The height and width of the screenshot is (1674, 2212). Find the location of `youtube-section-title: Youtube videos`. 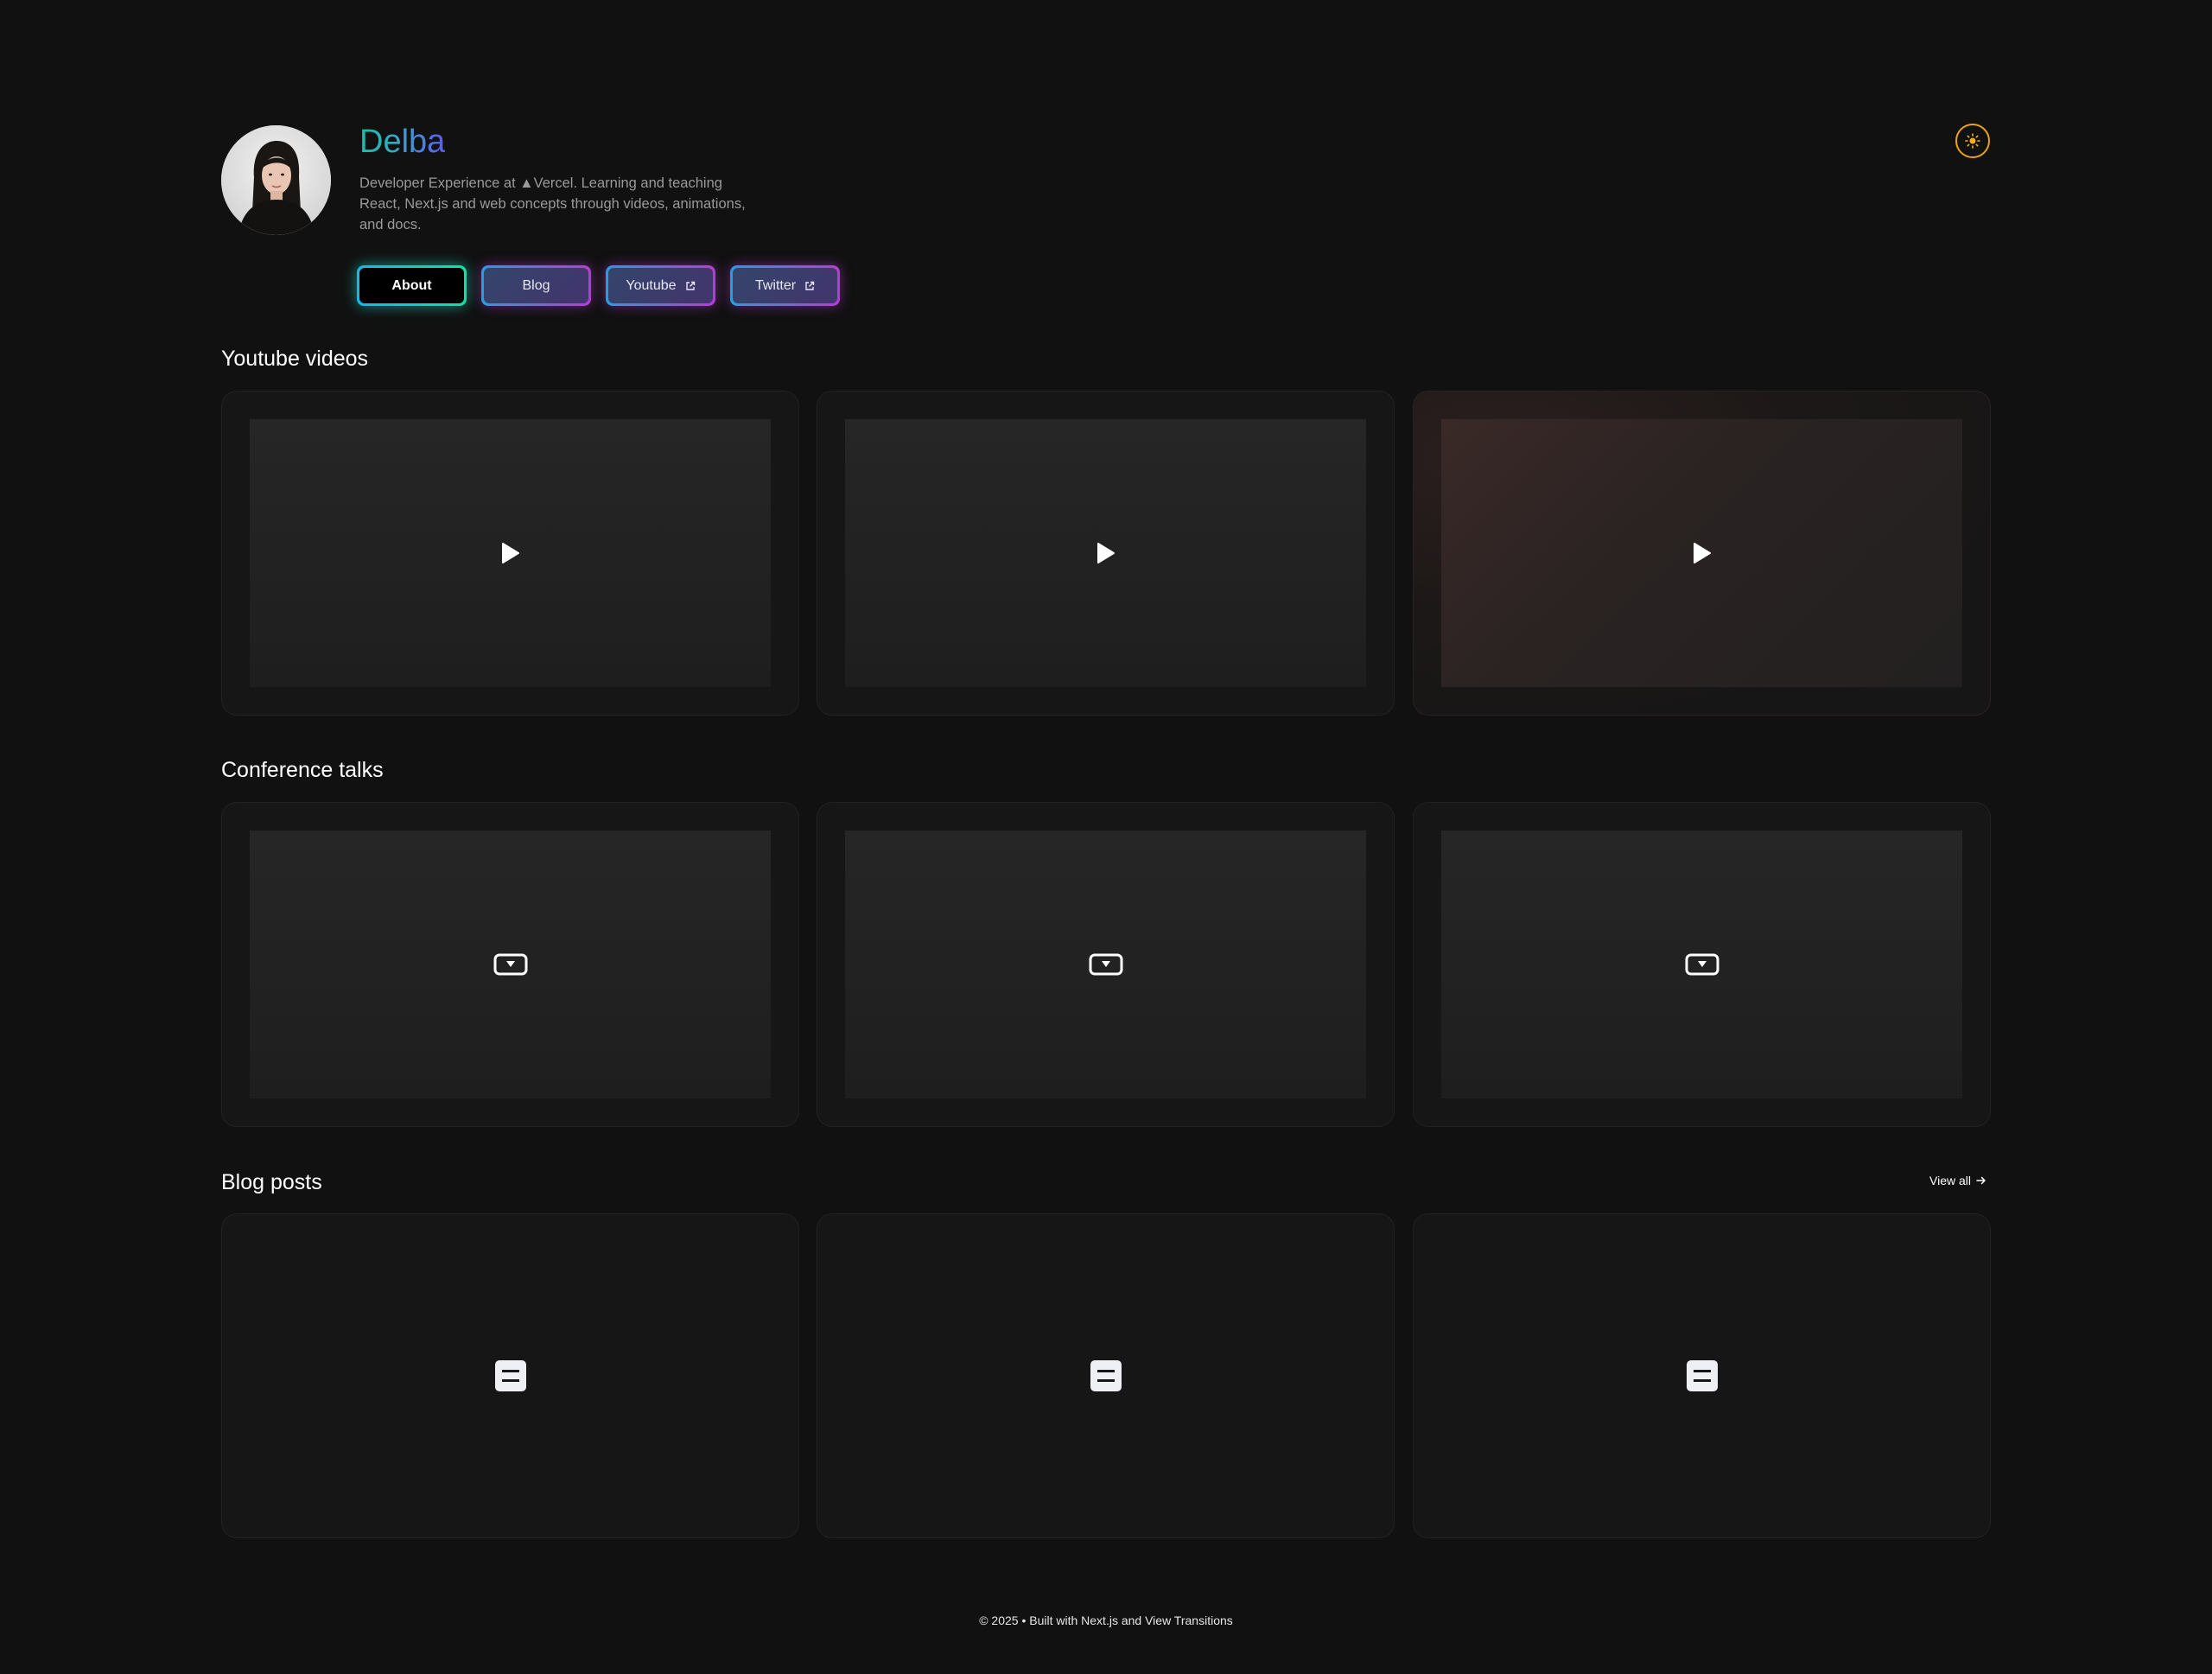

youtube-section-title: Youtube videos is located at coordinates (295, 359).